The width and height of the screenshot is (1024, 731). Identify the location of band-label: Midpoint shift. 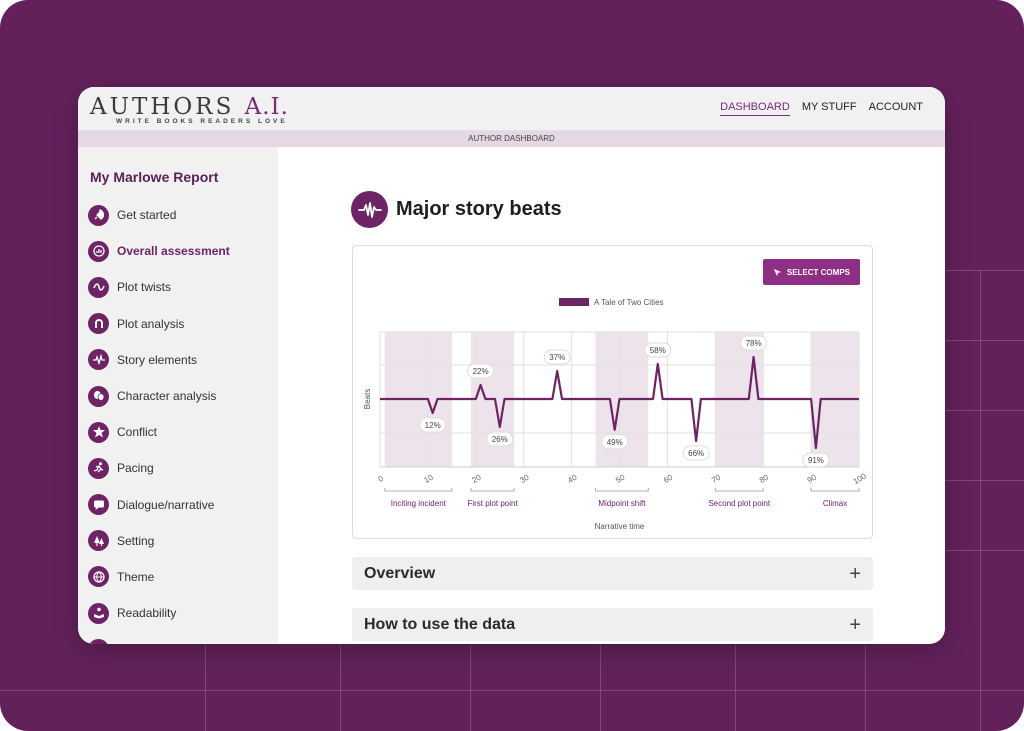
(622, 503).